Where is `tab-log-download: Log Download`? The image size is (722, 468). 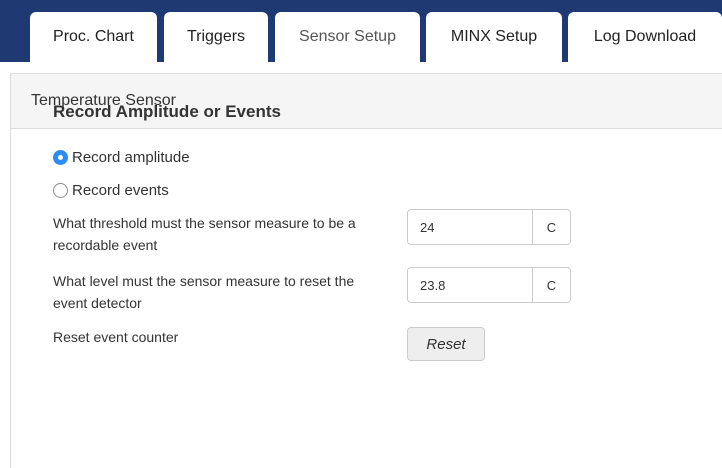 tab-log-download: Log Download is located at coordinates (645, 37).